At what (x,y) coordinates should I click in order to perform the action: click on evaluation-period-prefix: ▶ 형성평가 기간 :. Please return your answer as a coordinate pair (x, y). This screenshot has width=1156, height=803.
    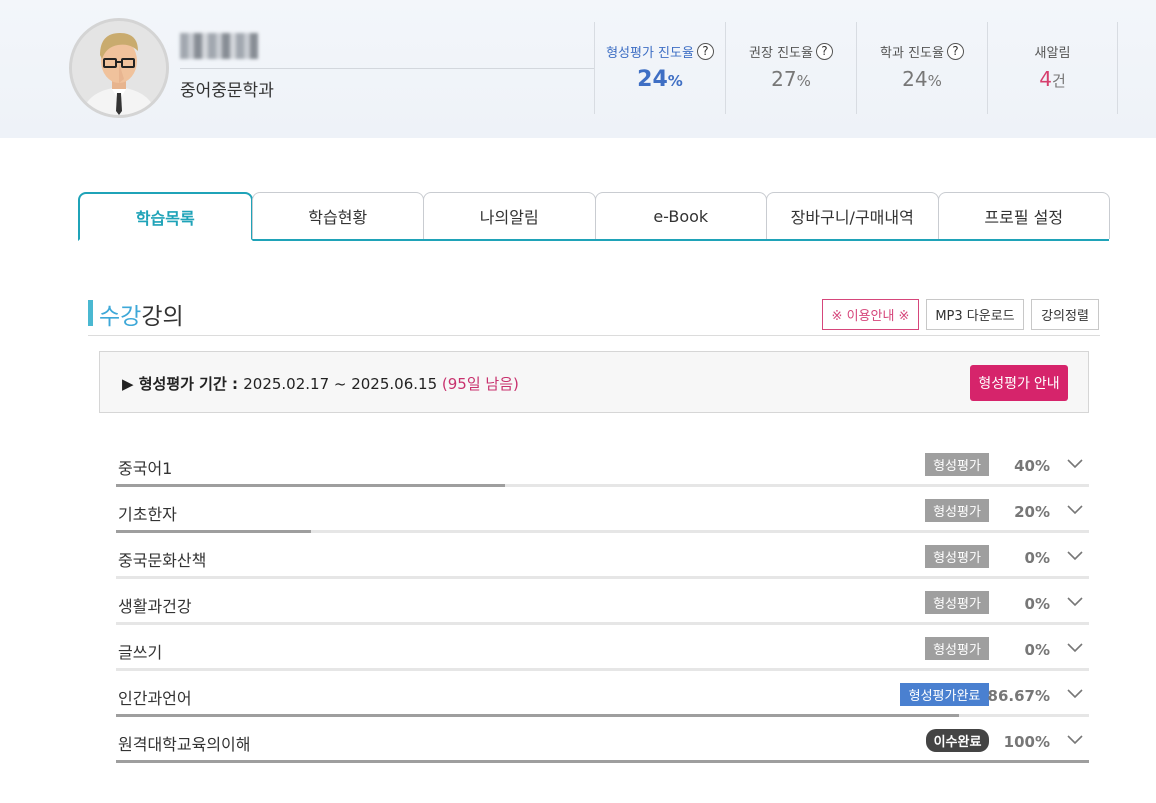
    Looking at the image, I should click on (183, 384).